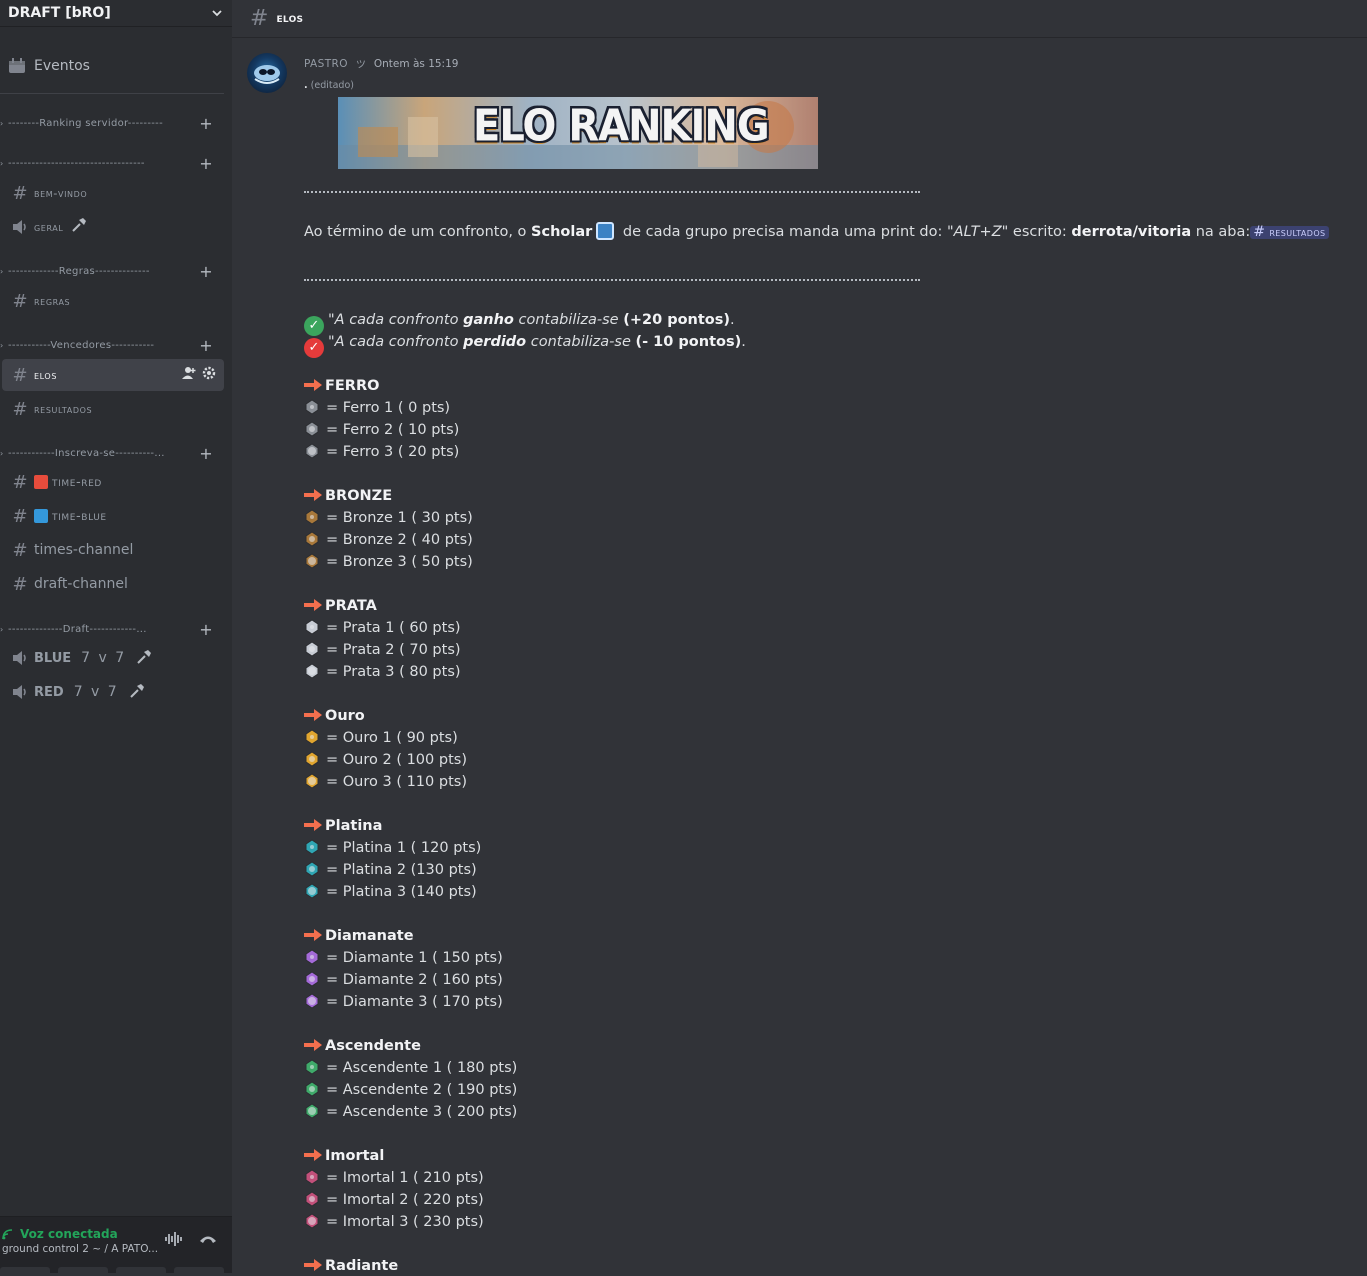  What do you see at coordinates (209, 375) in the screenshot?
I see `gear-icon` at bounding box center [209, 375].